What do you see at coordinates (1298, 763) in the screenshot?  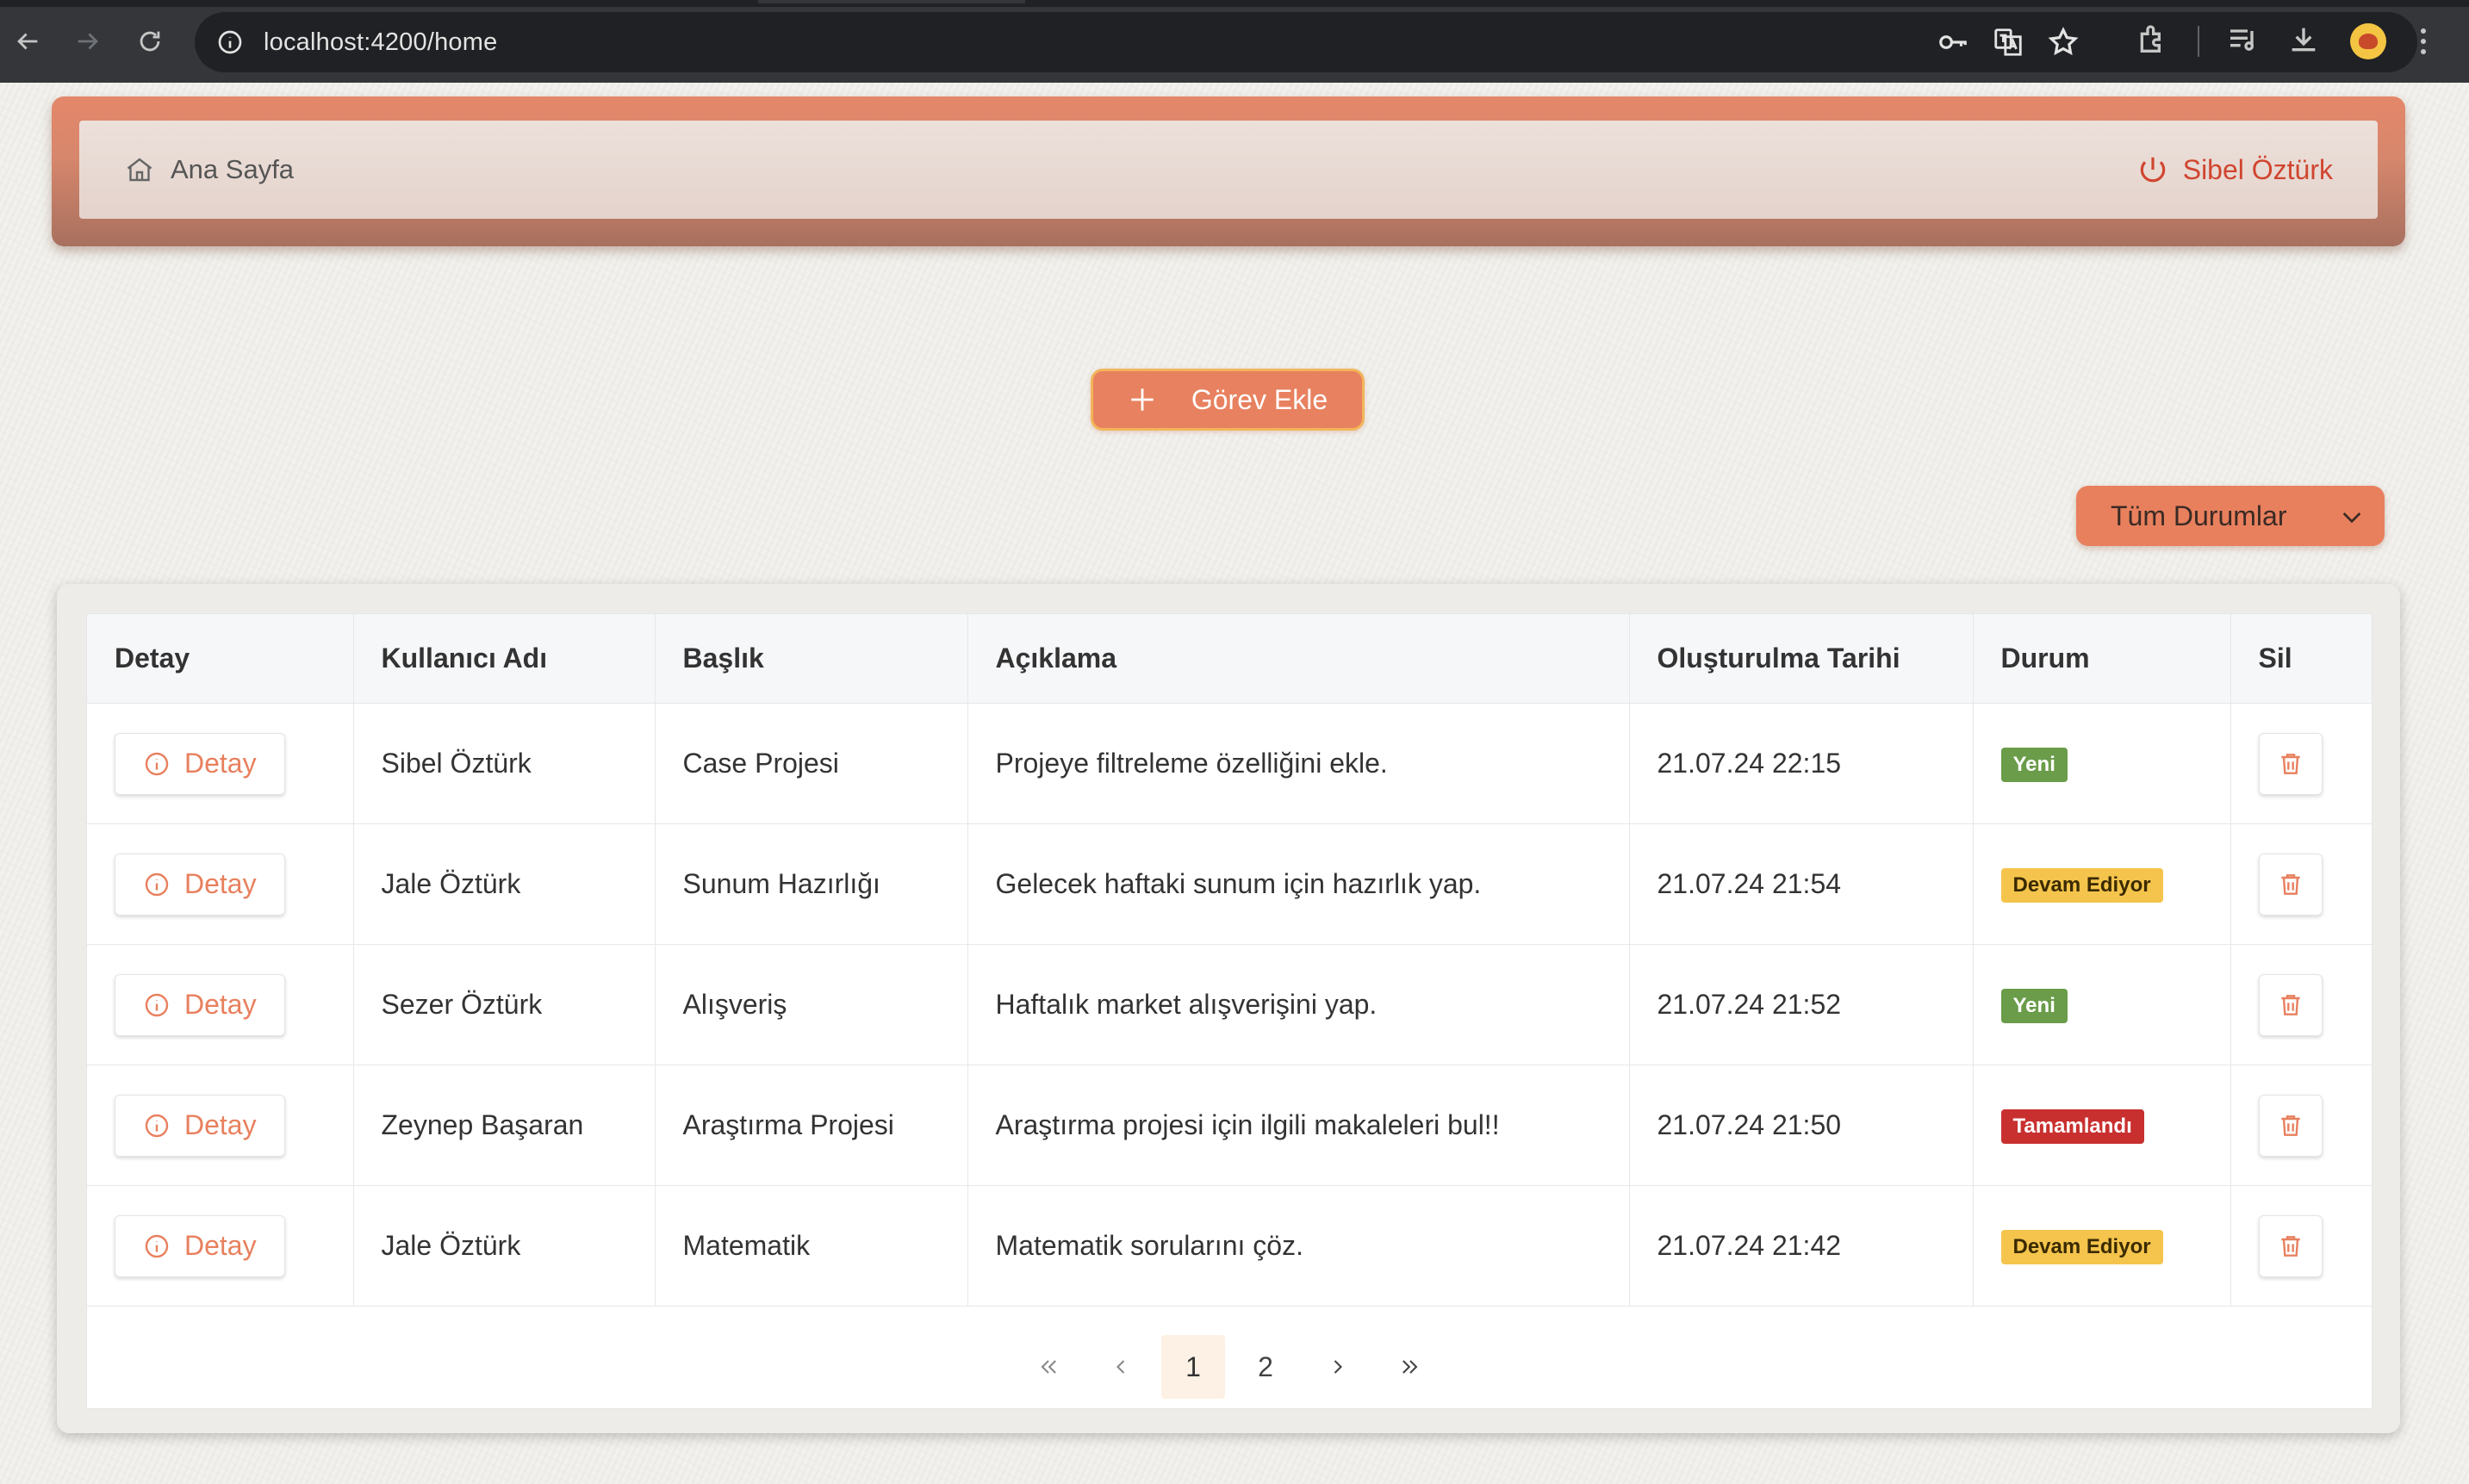 I see `cell-description: Projeye filtreleme özelliğini ekle.` at bounding box center [1298, 763].